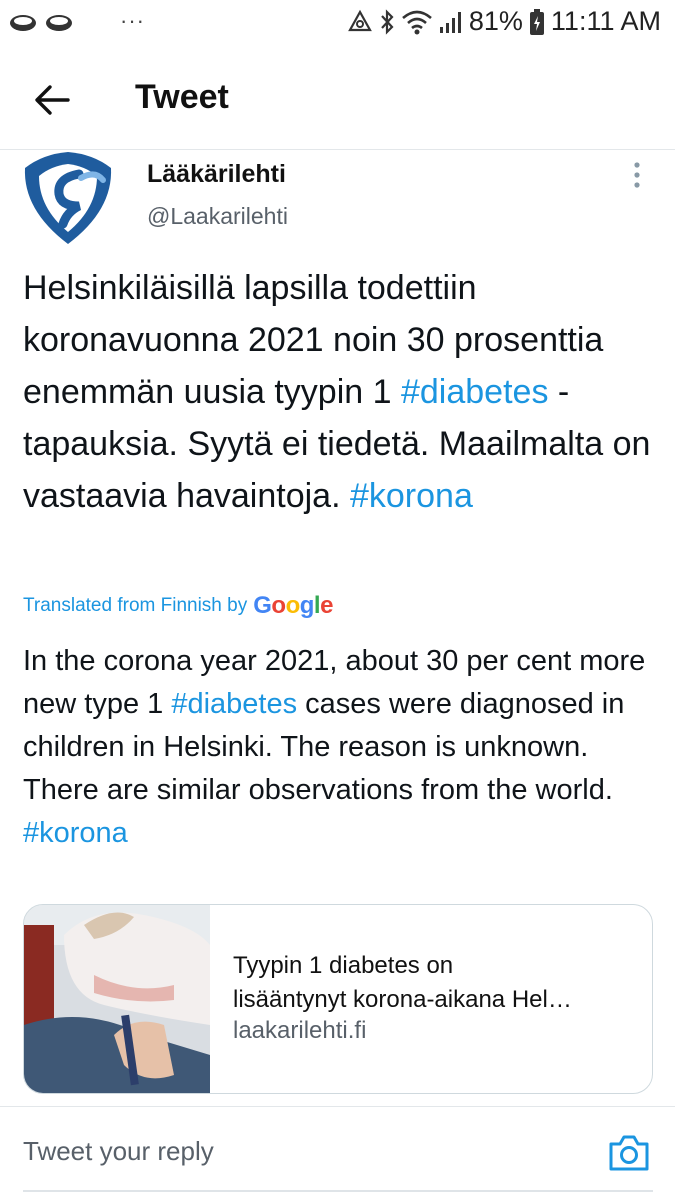  What do you see at coordinates (629, 1153) in the screenshot?
I see `camera-icon` at bounding box center [629, 1153].